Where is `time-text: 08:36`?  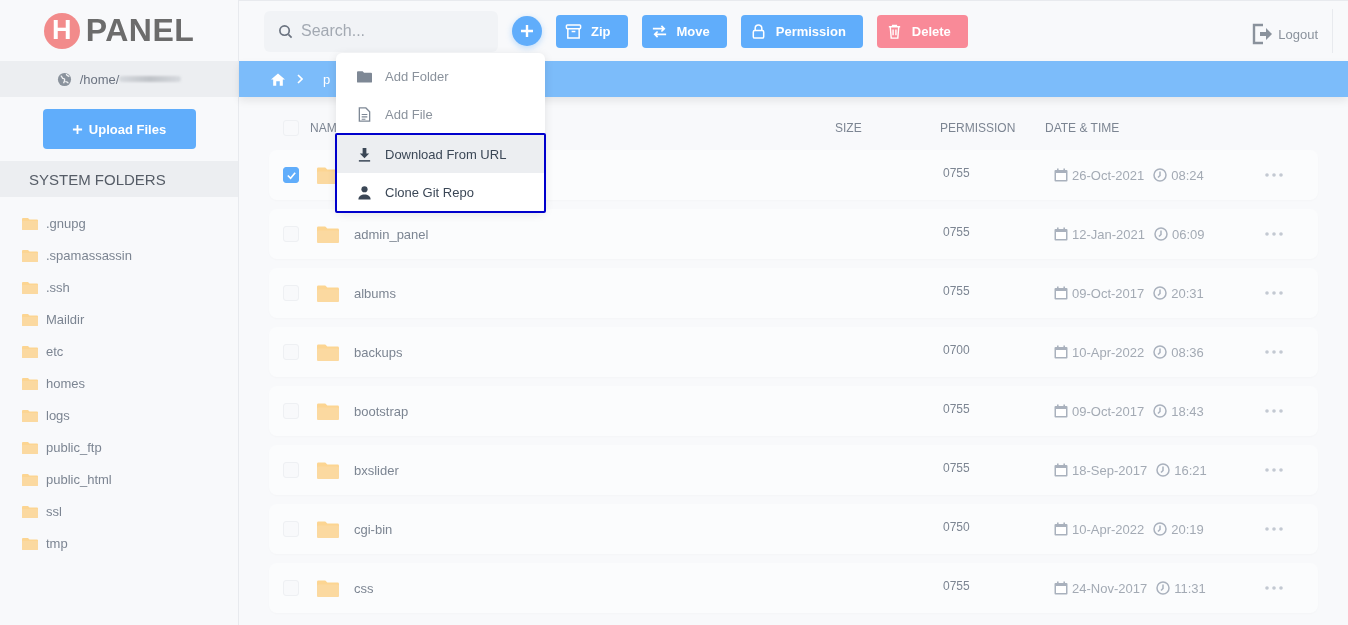 time-text: 08:36 is located at coordinates (1187, 352).